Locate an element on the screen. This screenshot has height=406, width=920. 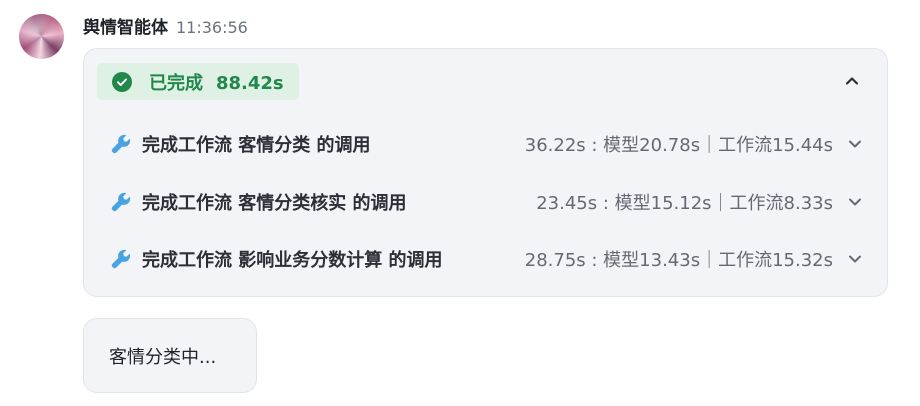
status-badge: 已完成 88.42s is located at coordinates (198, 81).